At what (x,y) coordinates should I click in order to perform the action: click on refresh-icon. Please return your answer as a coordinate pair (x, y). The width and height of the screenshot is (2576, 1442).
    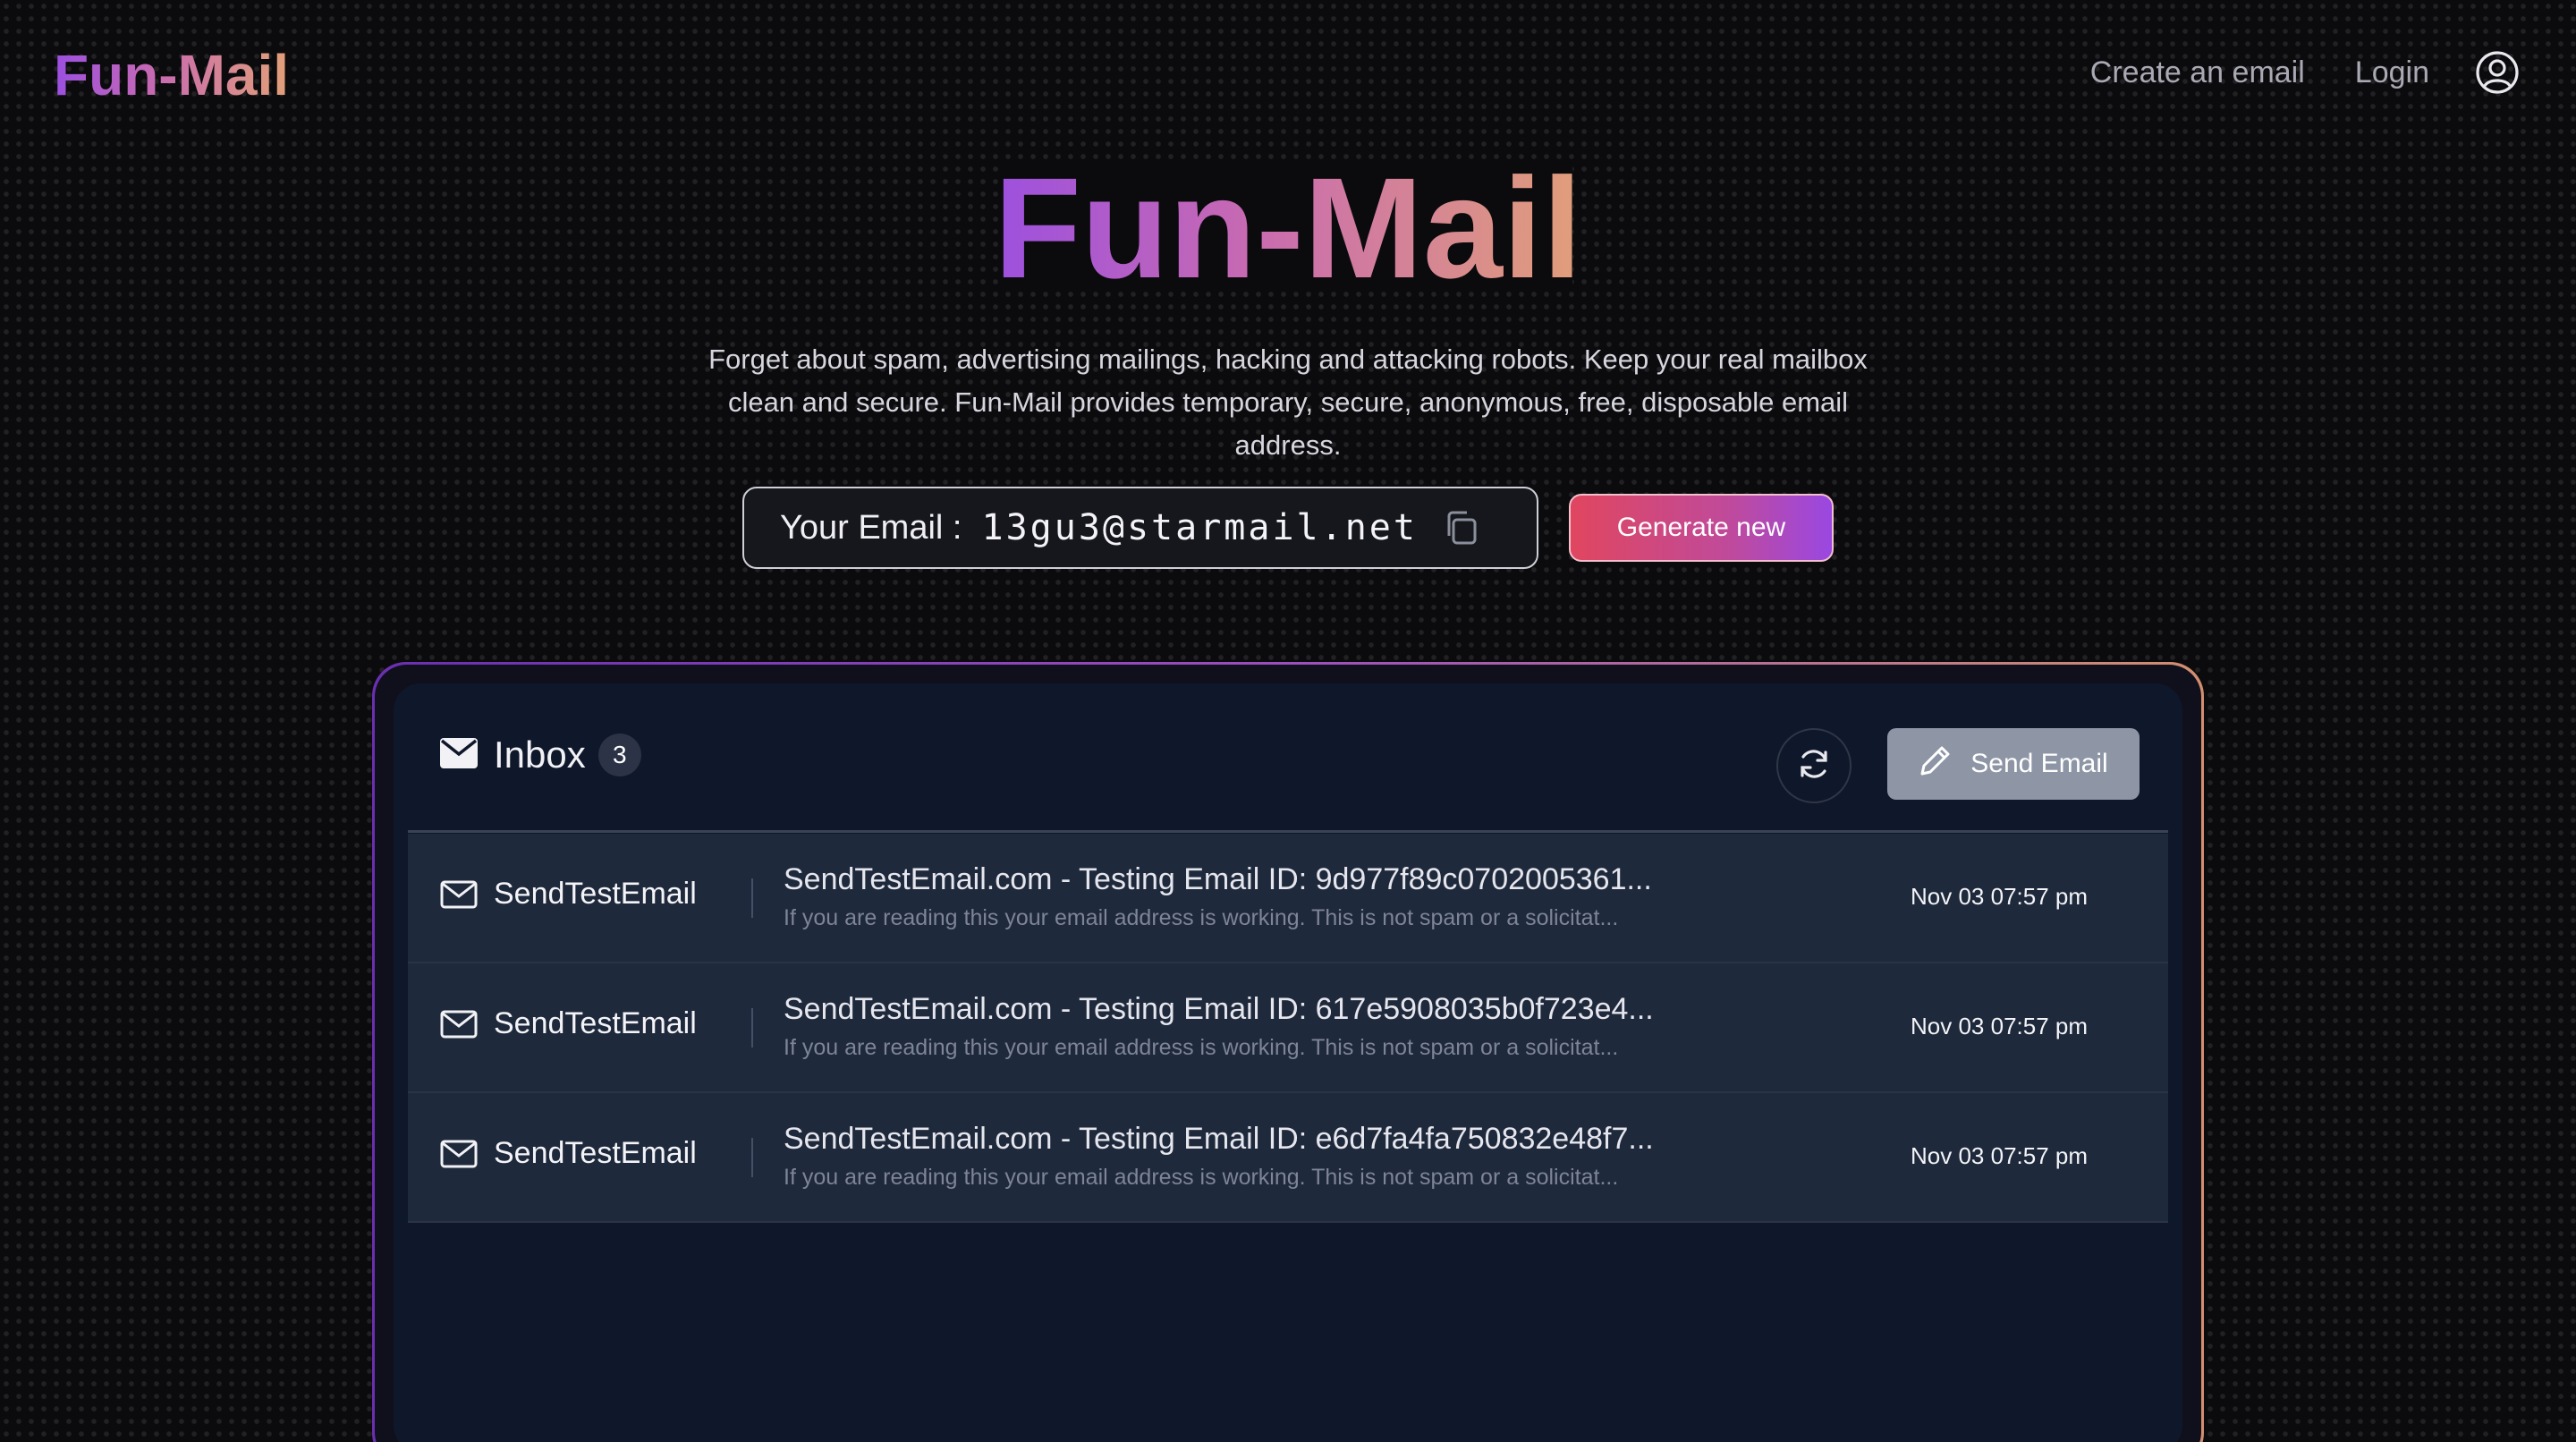
    Looking at the image, I should click on (1814, 766).